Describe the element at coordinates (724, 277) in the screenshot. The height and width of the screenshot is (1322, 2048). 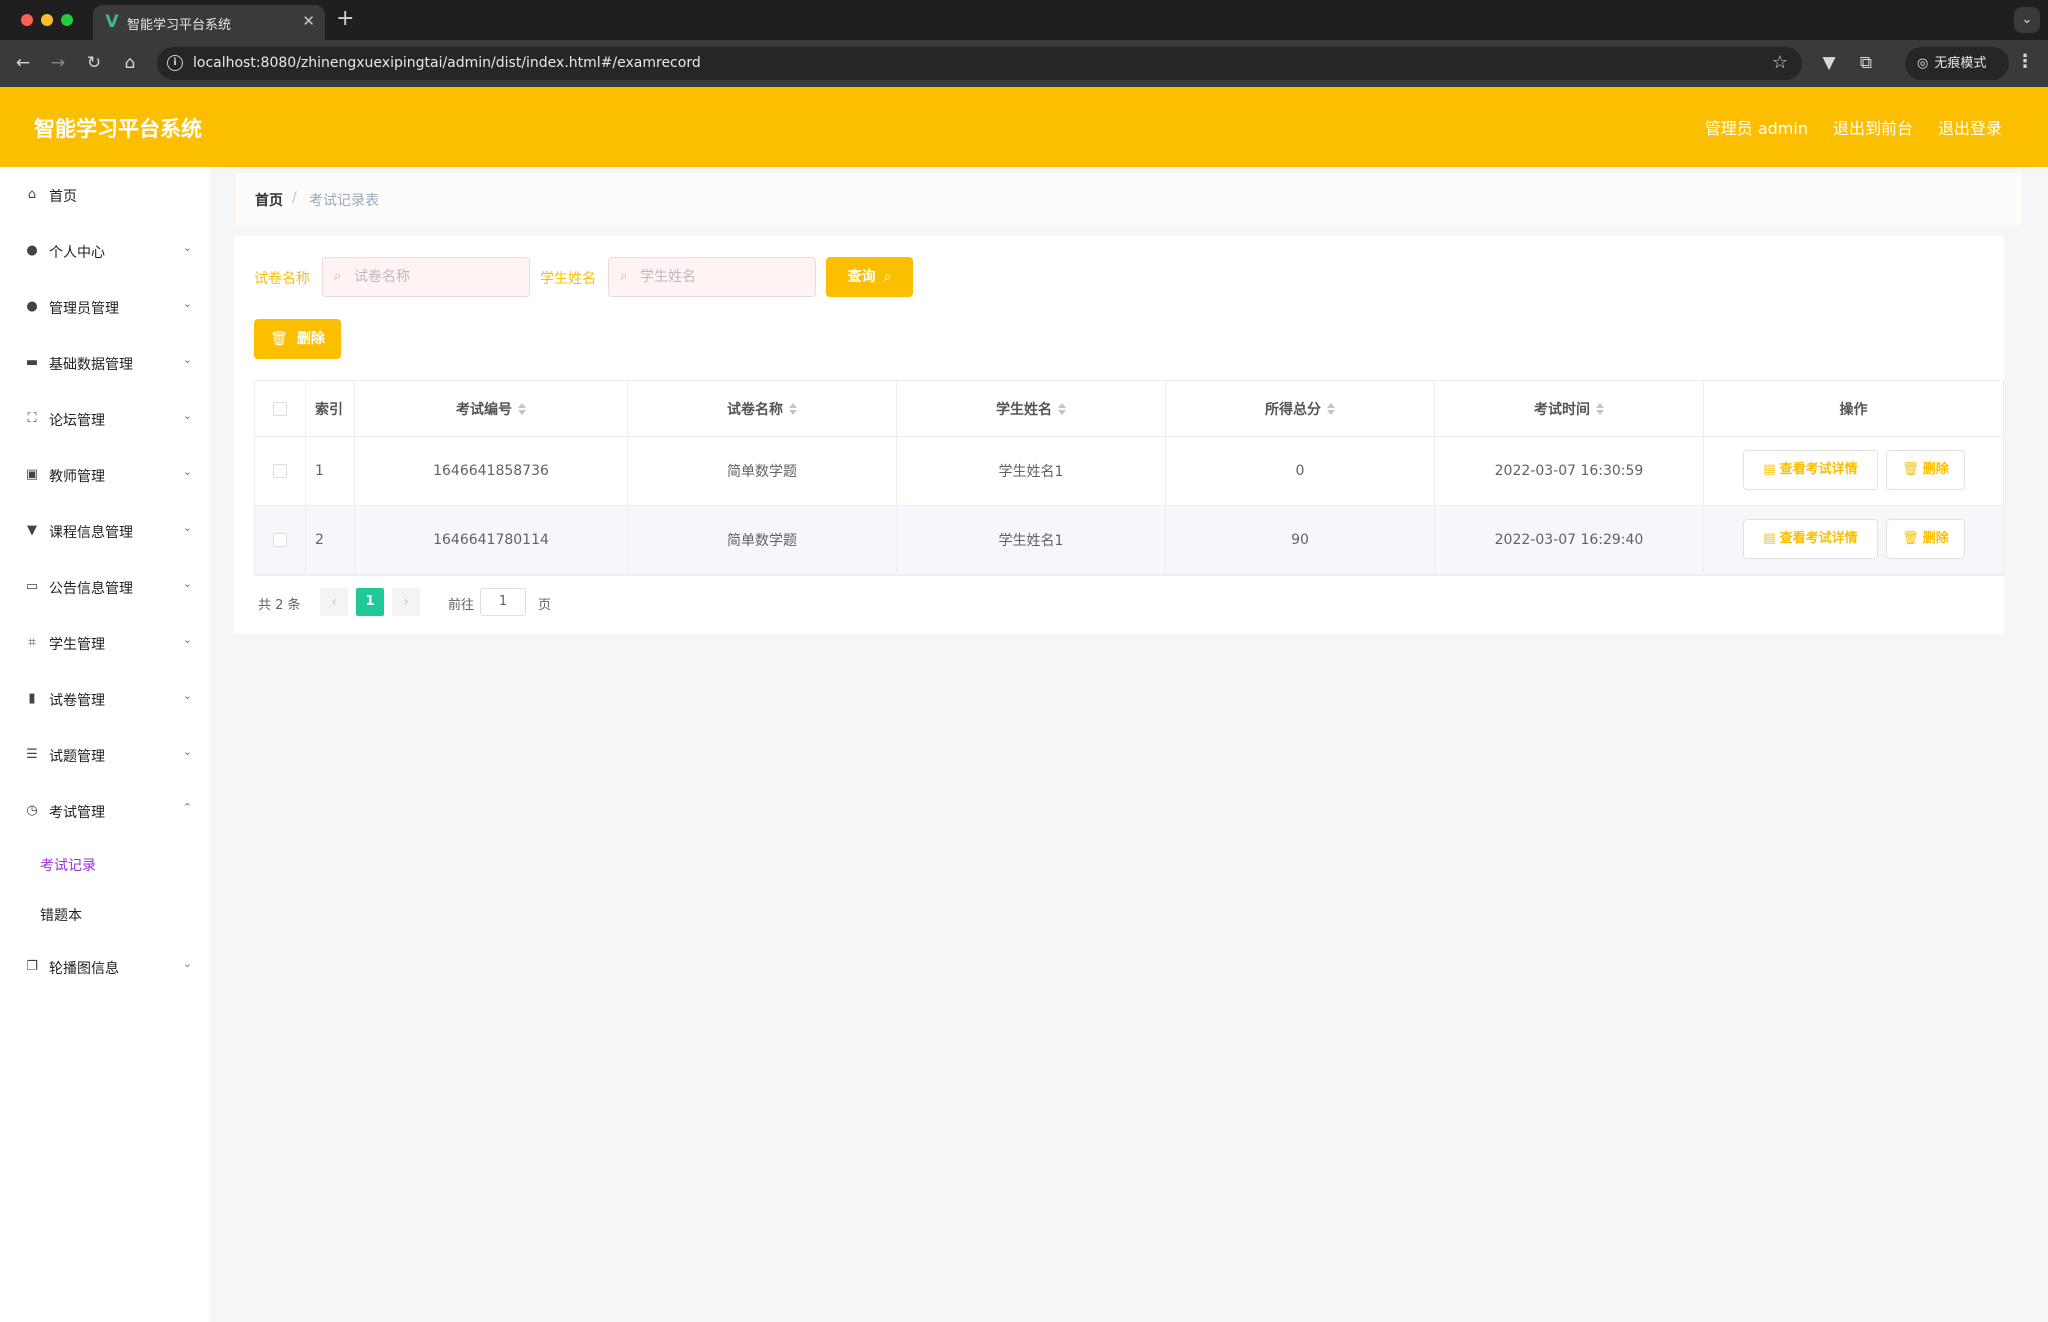
I see `student-name-input` at that location.